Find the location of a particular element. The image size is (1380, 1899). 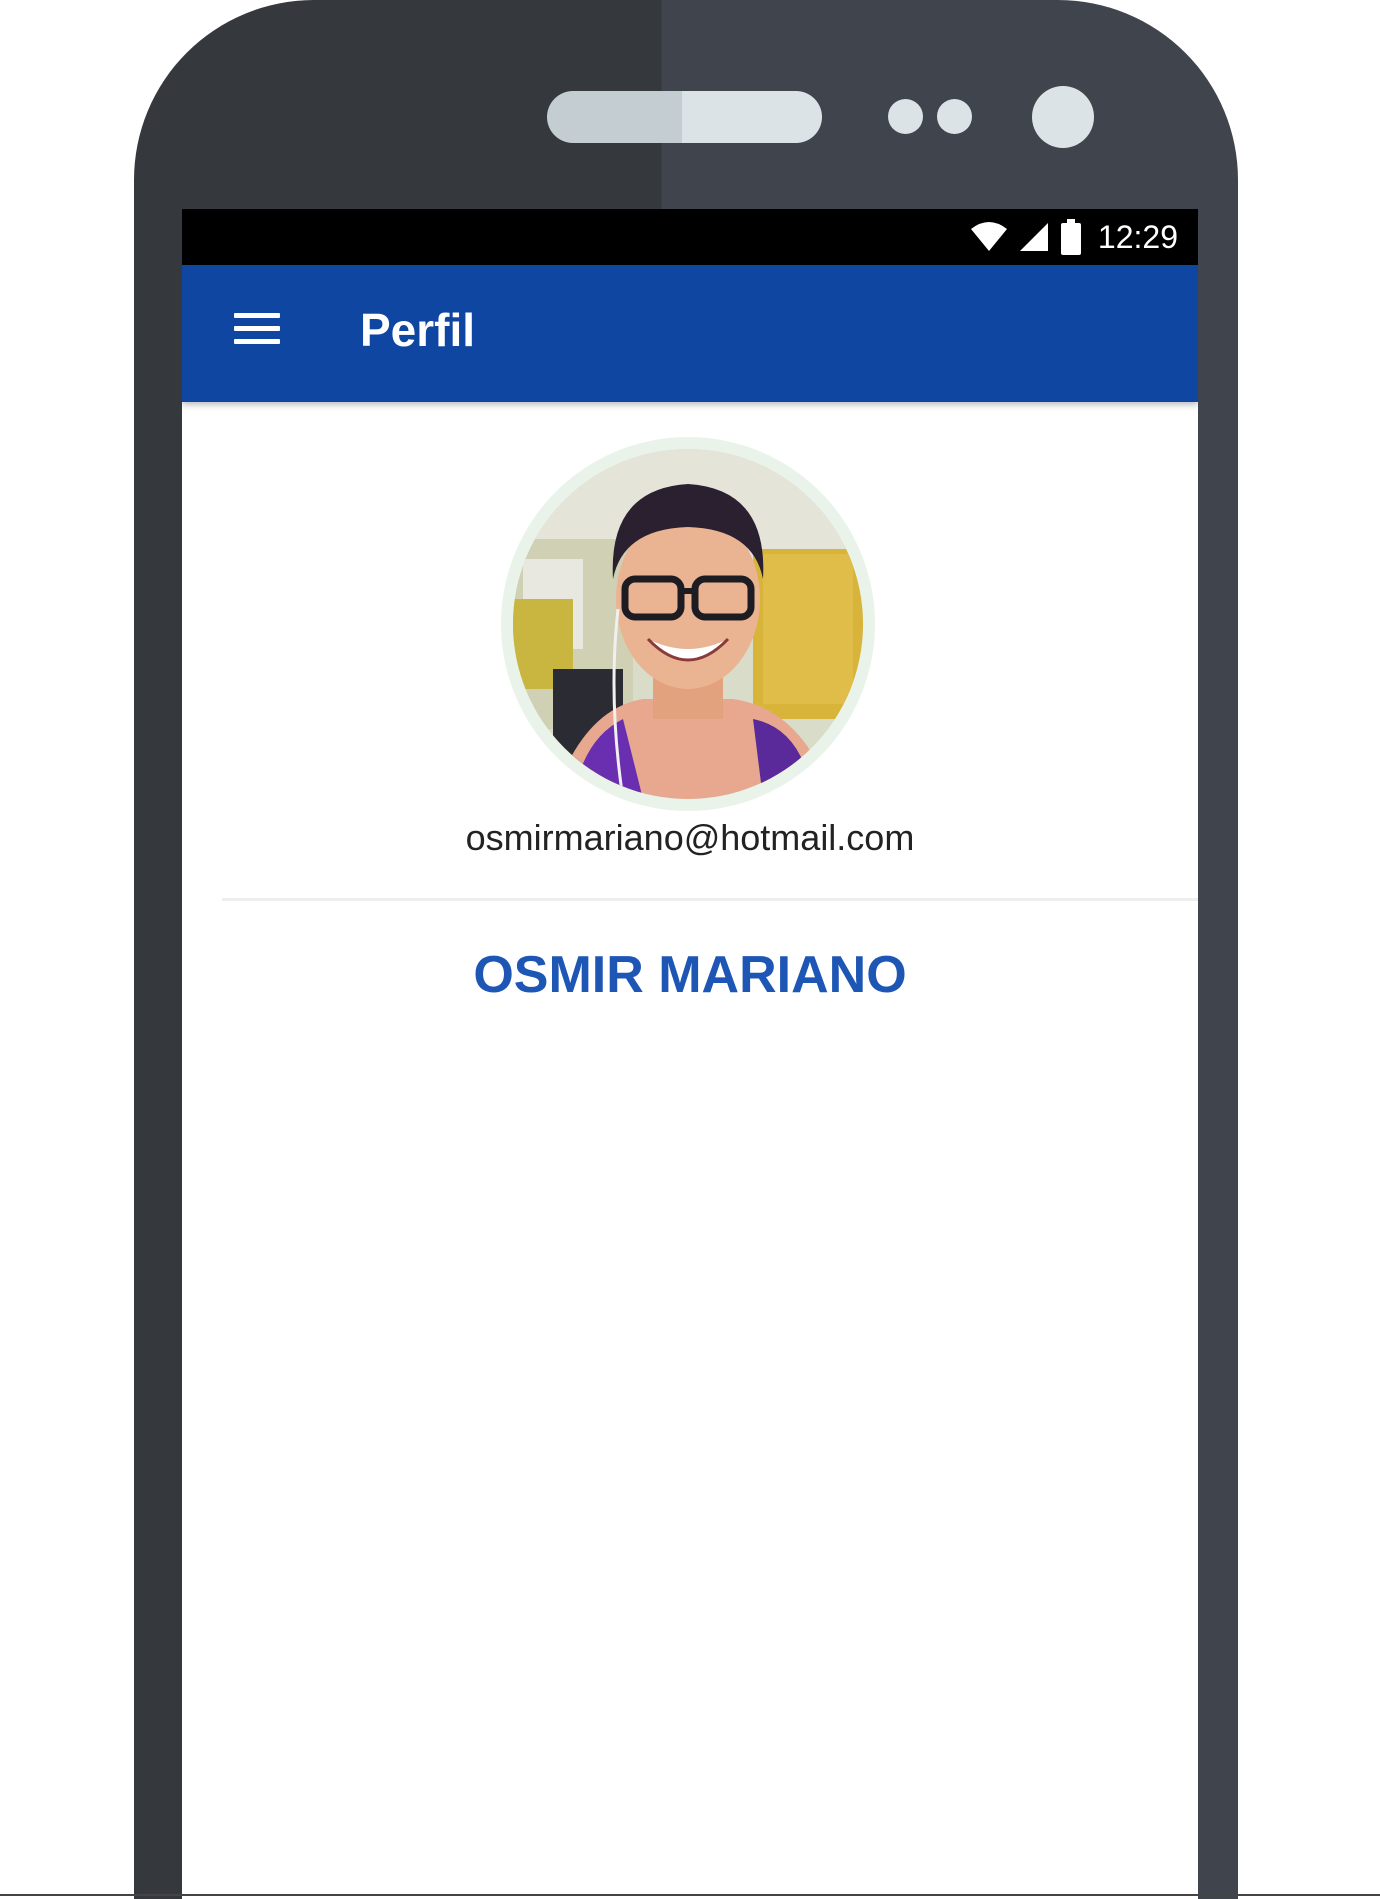

profile-email: osmirmariano@hotmail.com is located at coordinates (690, 837).